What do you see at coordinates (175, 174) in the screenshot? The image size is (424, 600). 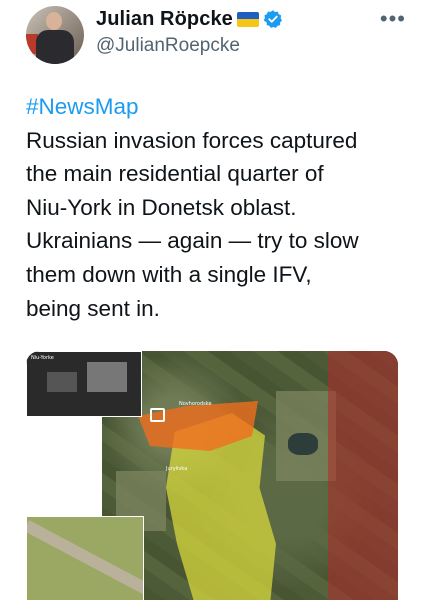 I see `tweet-line: the main residential quarter of` at bounding box center [175, 174].